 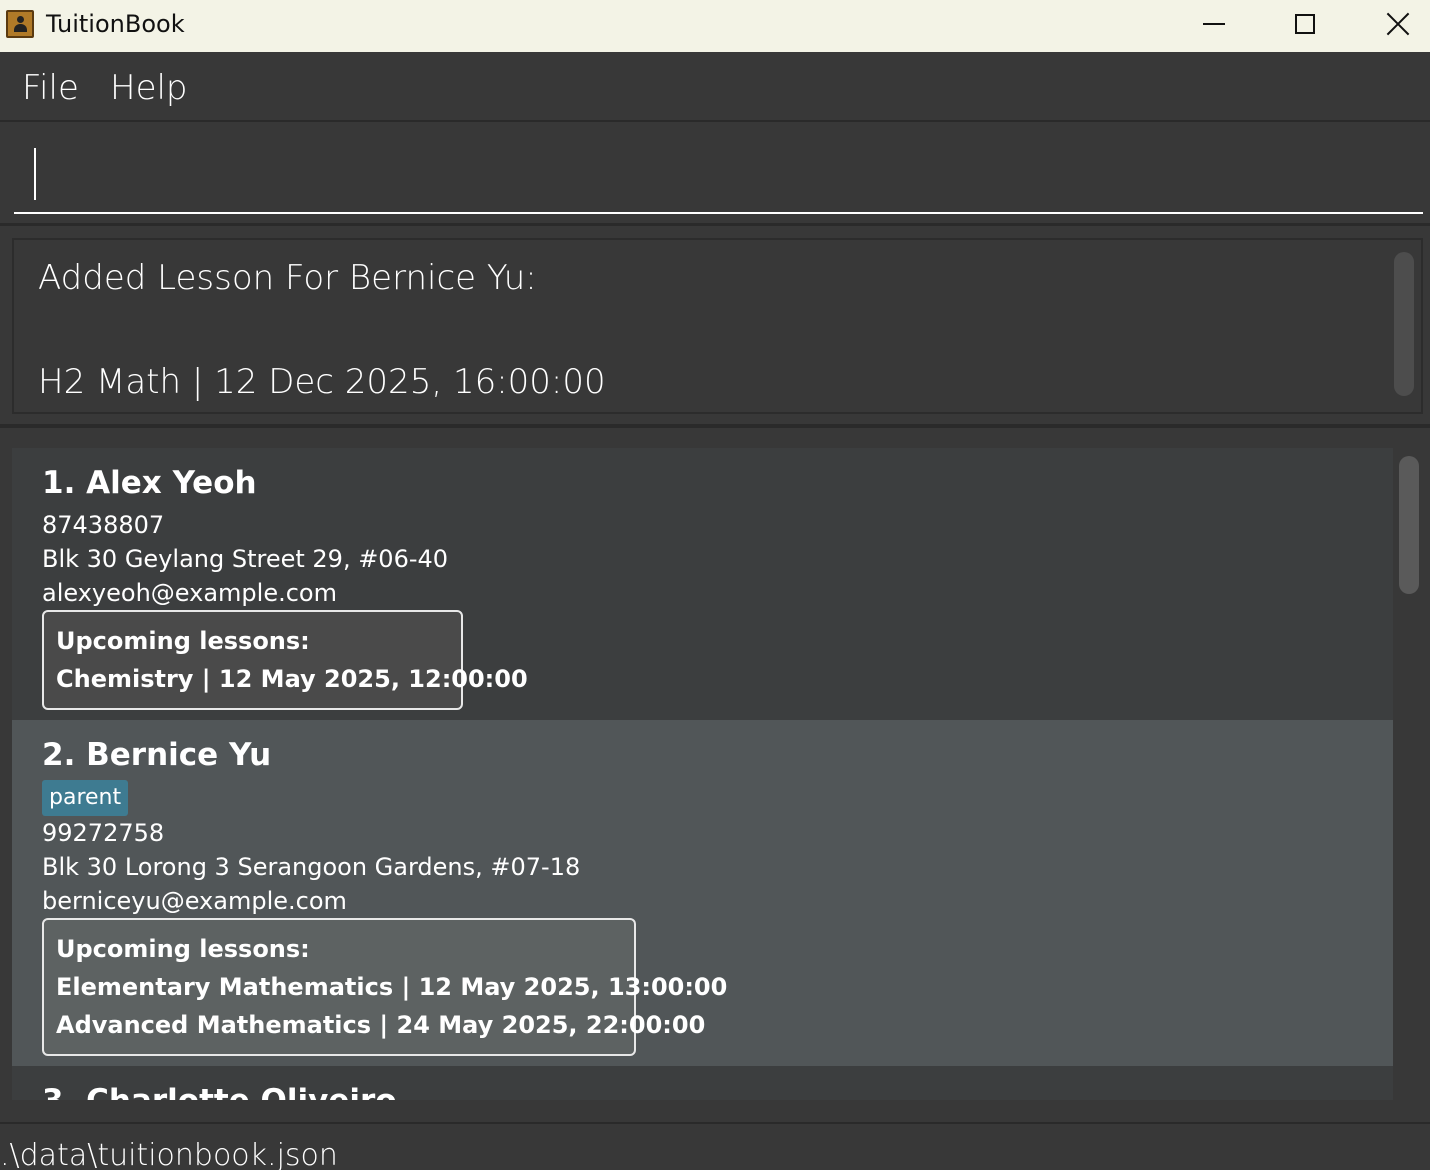 What do you see at coordinates (20, 24) in the screenshot?
I see `app-icon` at bounding box center [20, 24].